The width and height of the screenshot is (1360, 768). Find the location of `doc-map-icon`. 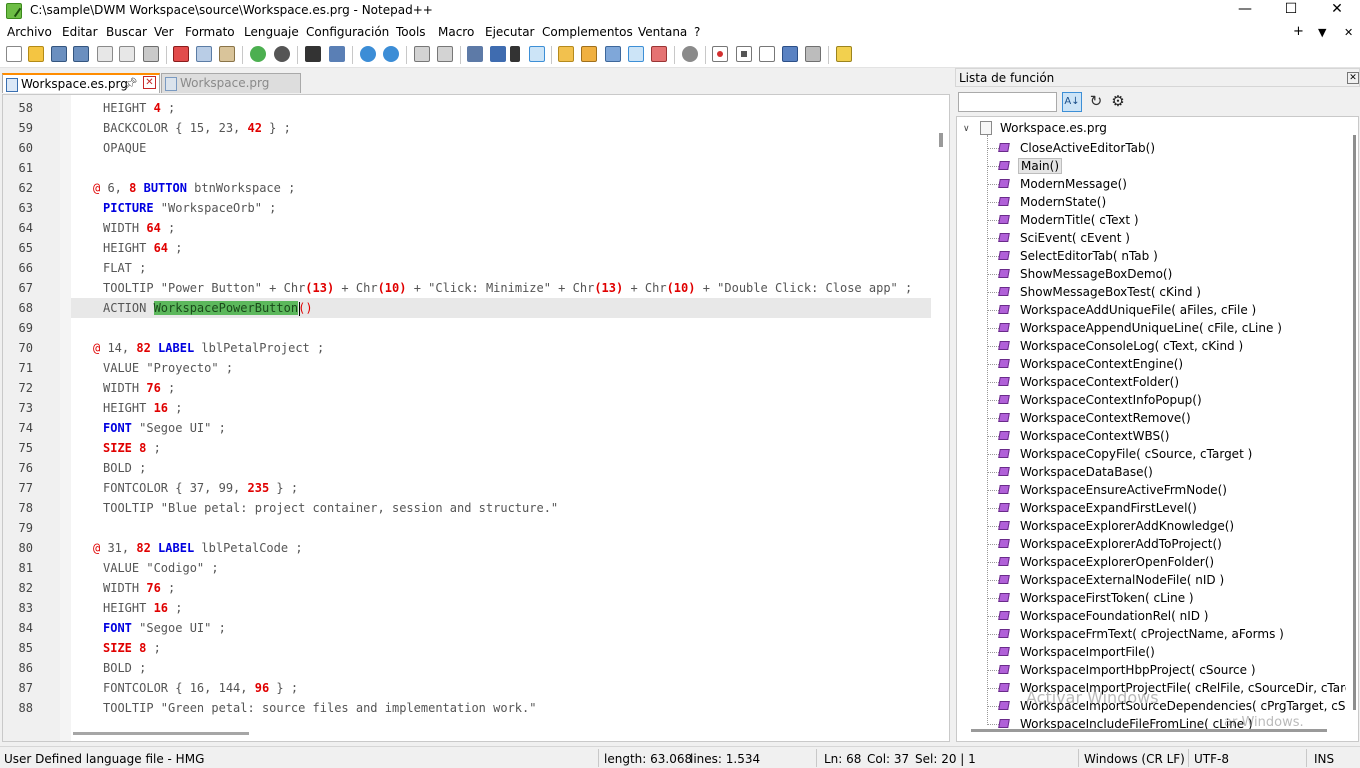

doc-map-icon is located at coordinates (589, 54).